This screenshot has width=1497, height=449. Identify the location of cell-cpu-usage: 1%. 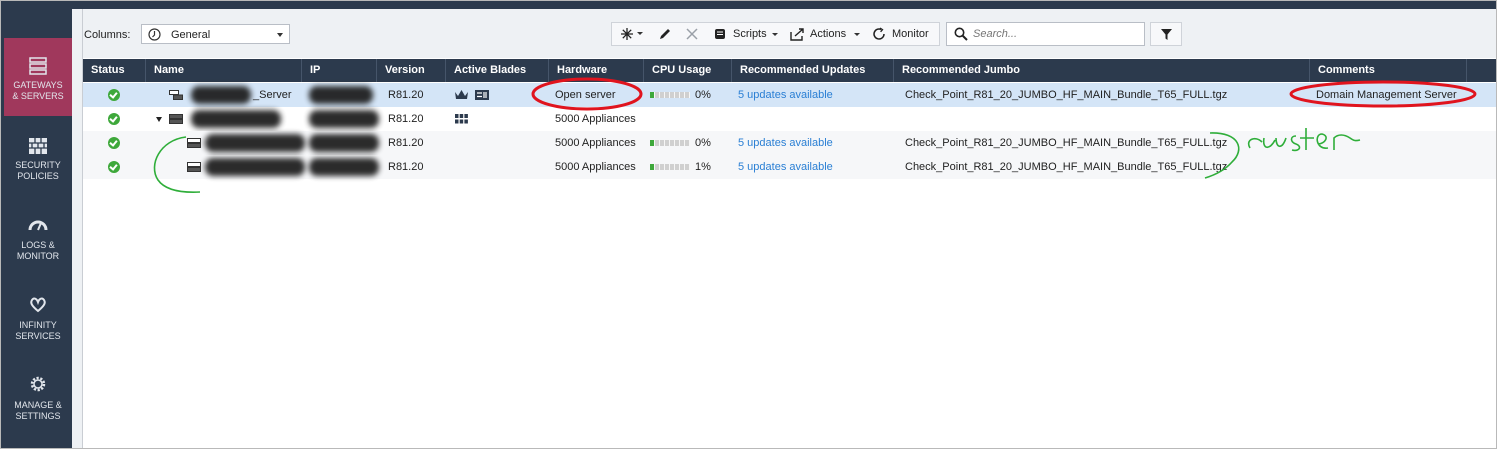
(703, 167).